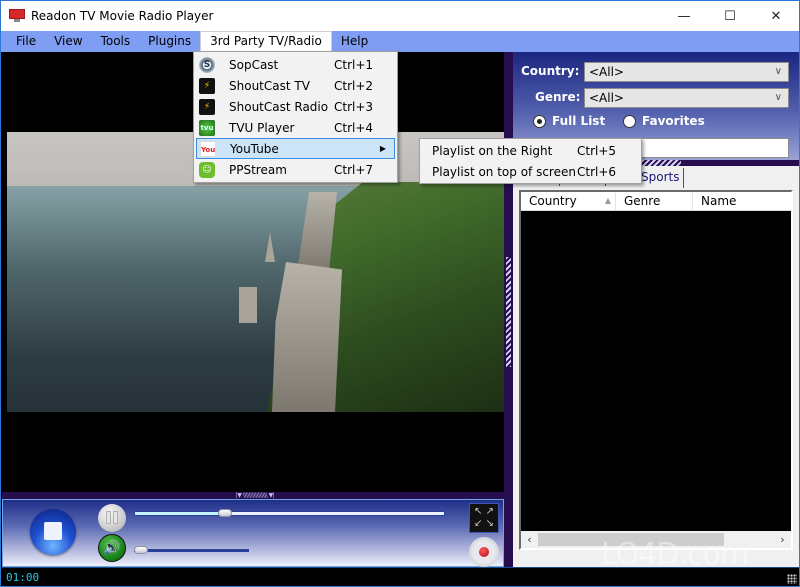 The image size is (800, 587). What do you see at coordinates (558, 97) in the screenshot?
I see `genre-label: Genre:` at bounding box center [558, 97].